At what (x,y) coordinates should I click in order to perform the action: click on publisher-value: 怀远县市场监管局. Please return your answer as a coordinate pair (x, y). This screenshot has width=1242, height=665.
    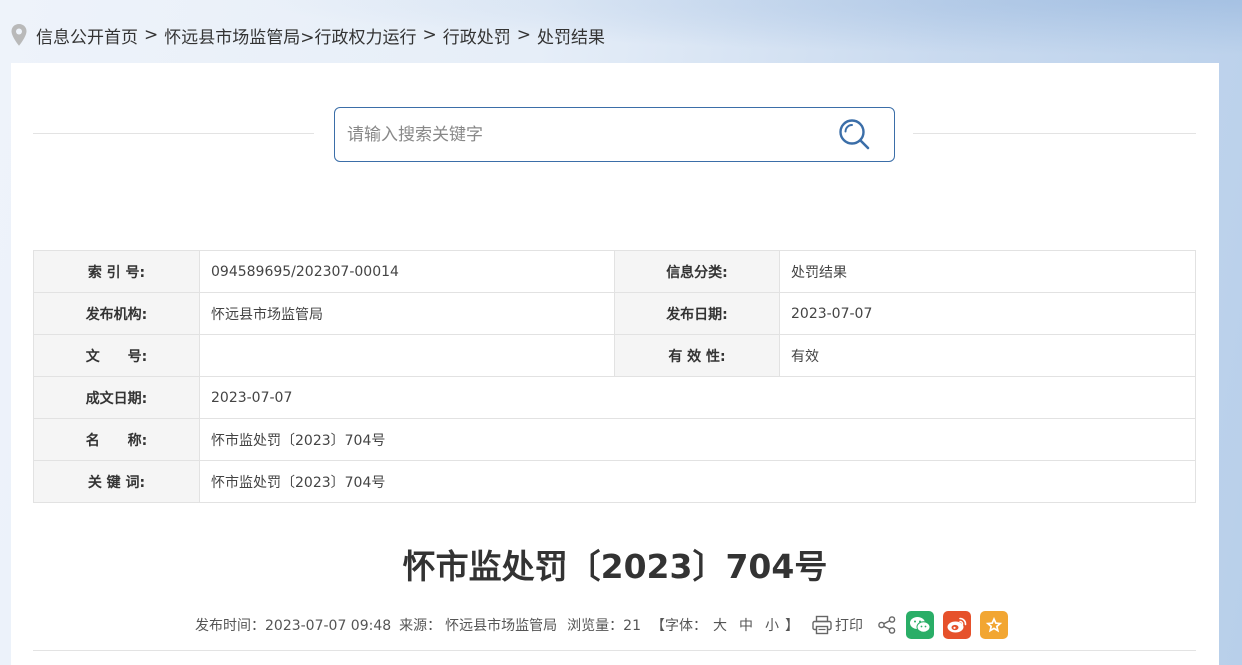
    Looking at the image, I should click on (407, 313).